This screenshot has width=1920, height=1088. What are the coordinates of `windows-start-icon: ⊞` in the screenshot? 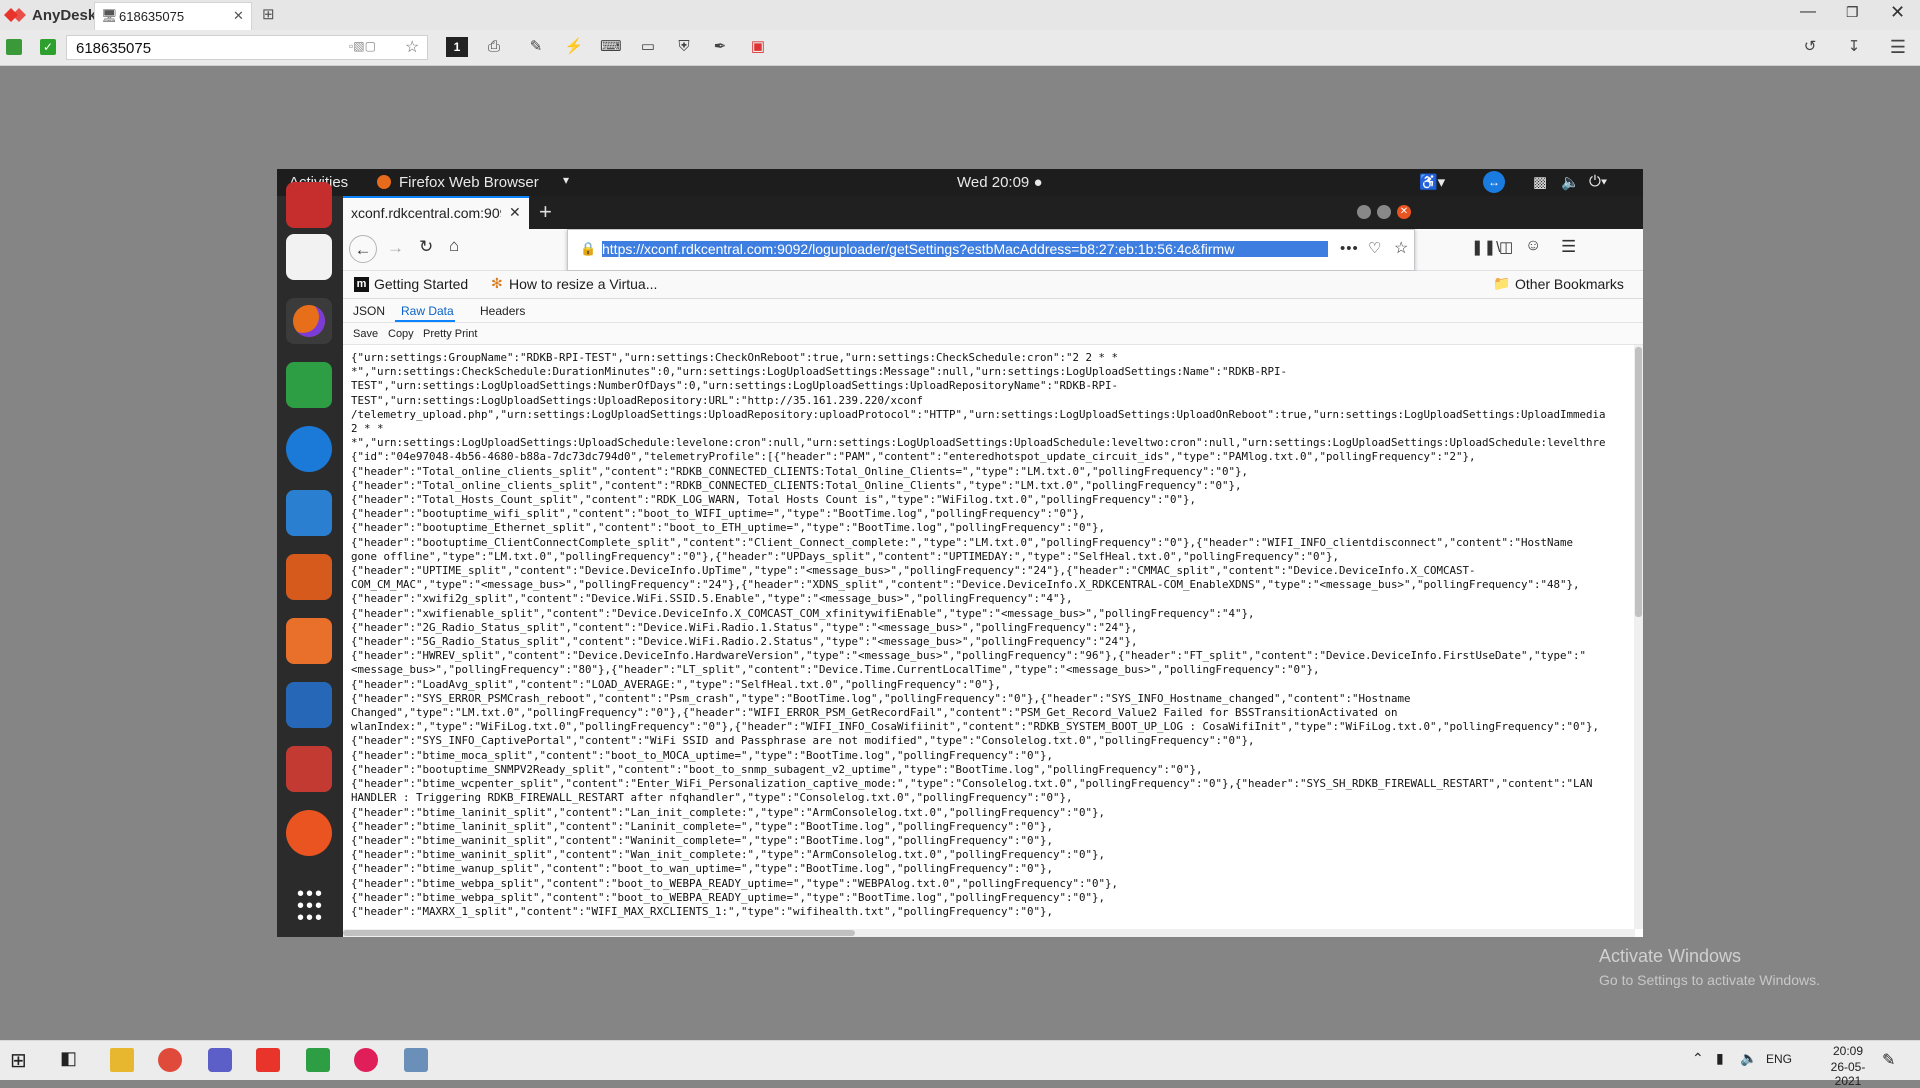 It's located at (22, 1060).